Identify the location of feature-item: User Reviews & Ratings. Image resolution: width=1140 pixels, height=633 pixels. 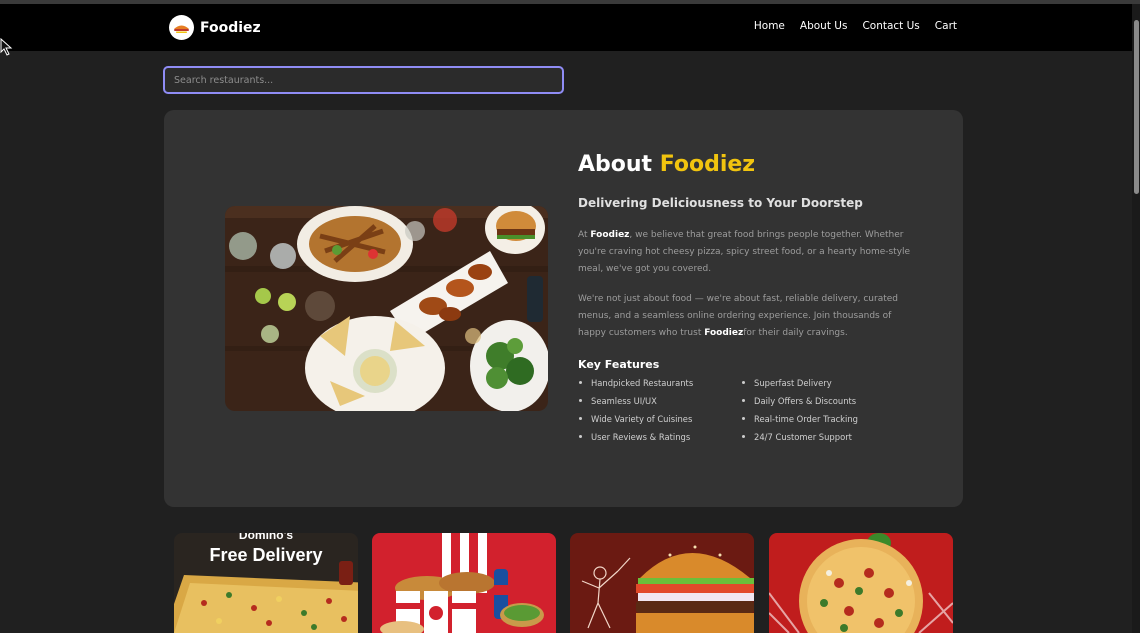
(659, 437).